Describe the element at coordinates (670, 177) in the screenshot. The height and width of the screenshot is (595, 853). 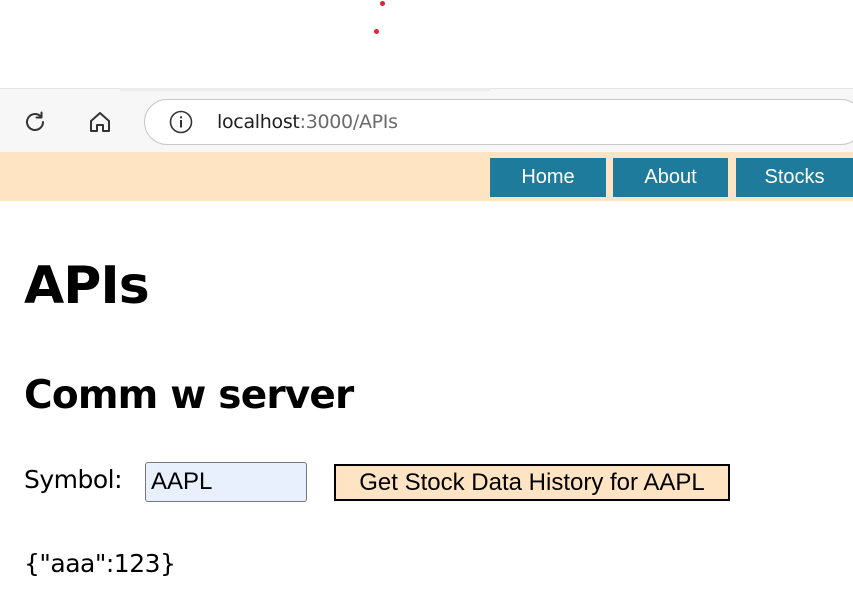
I see `nav-link-about: About` at that location.